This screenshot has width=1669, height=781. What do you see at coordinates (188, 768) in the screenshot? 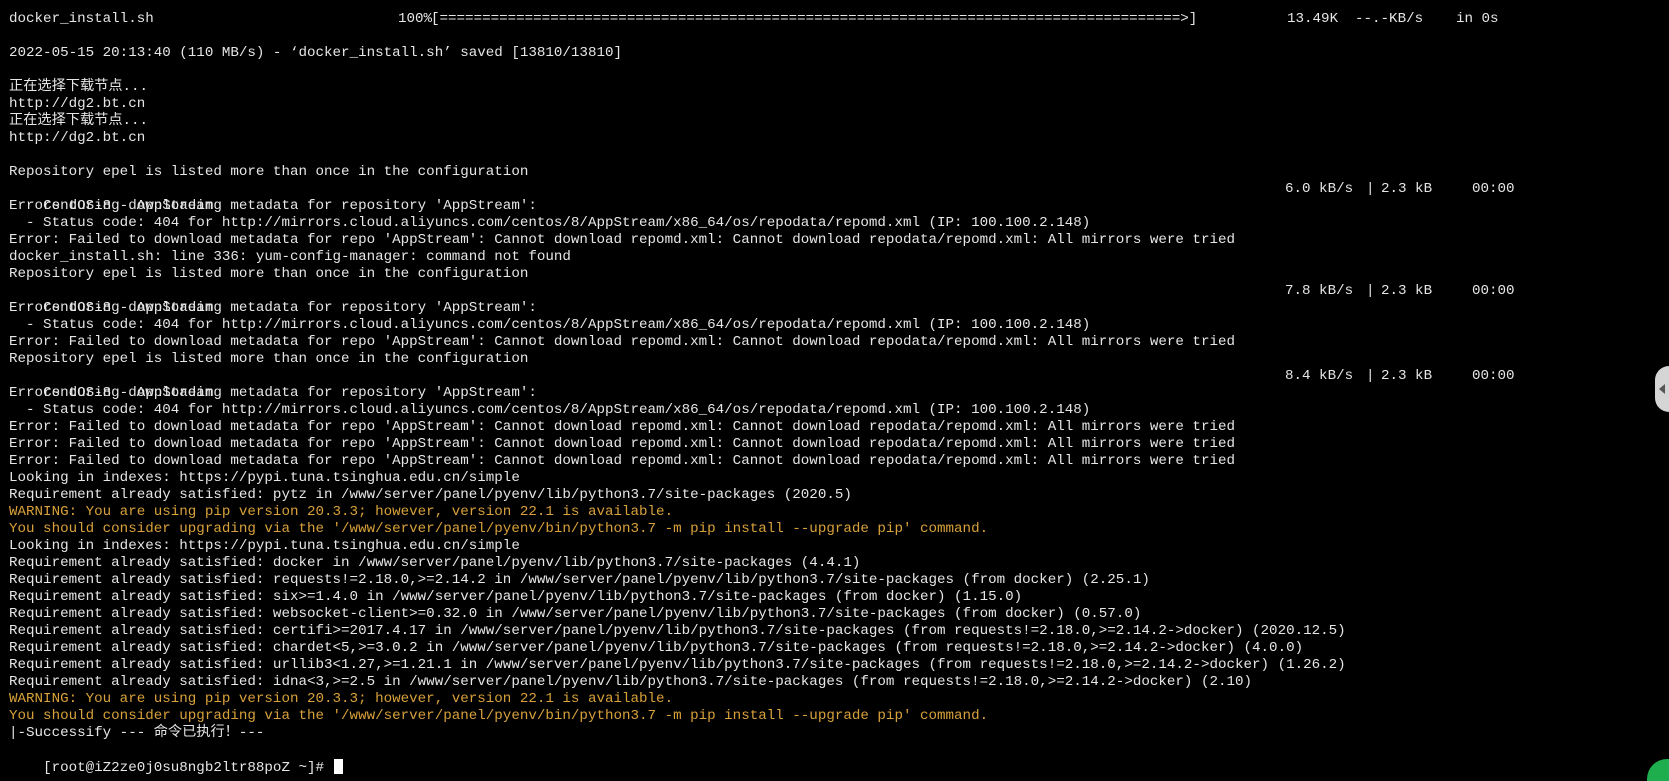
I see `shell-prompt: [root@iZ2ze0j0su8ngb2ltr88poZ ~]#` at bounding box center [188, 768].